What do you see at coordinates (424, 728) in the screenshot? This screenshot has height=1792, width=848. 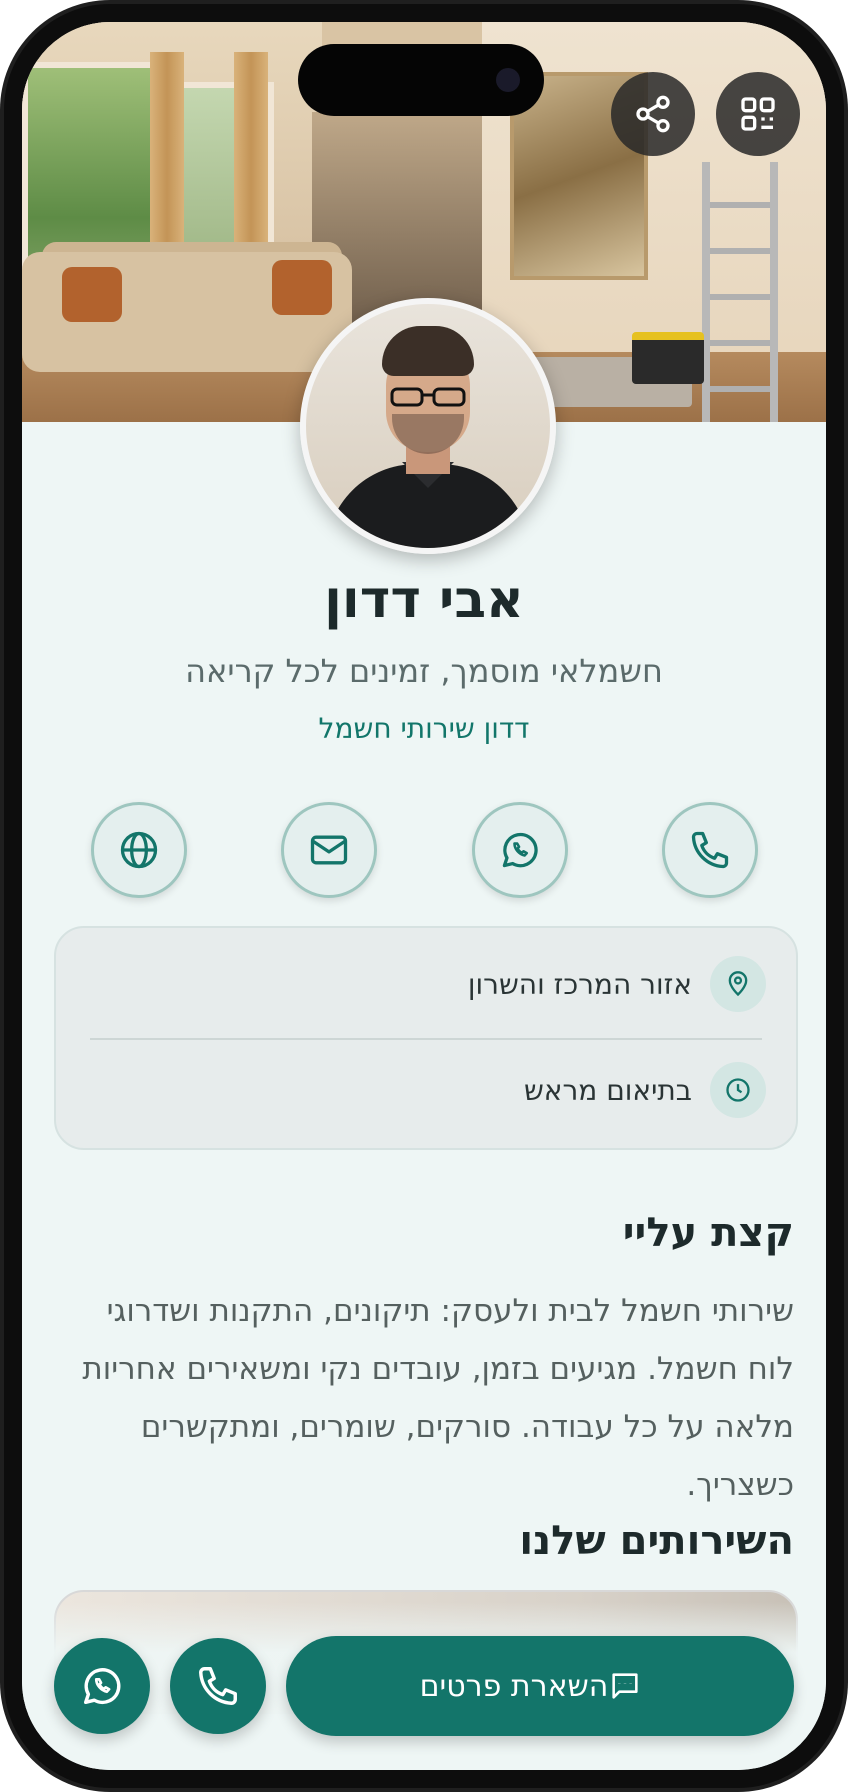 I see `company-name: דדון שירותי חשמל` at bounding box center [424, 728].